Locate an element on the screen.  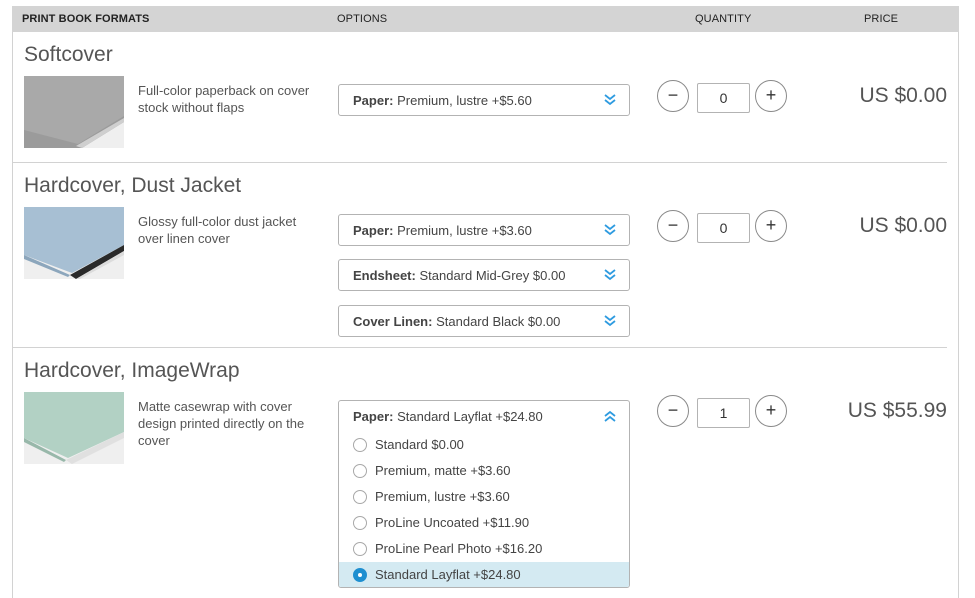
softcover-price: US $0.00 is located at coordinates (903, 95).